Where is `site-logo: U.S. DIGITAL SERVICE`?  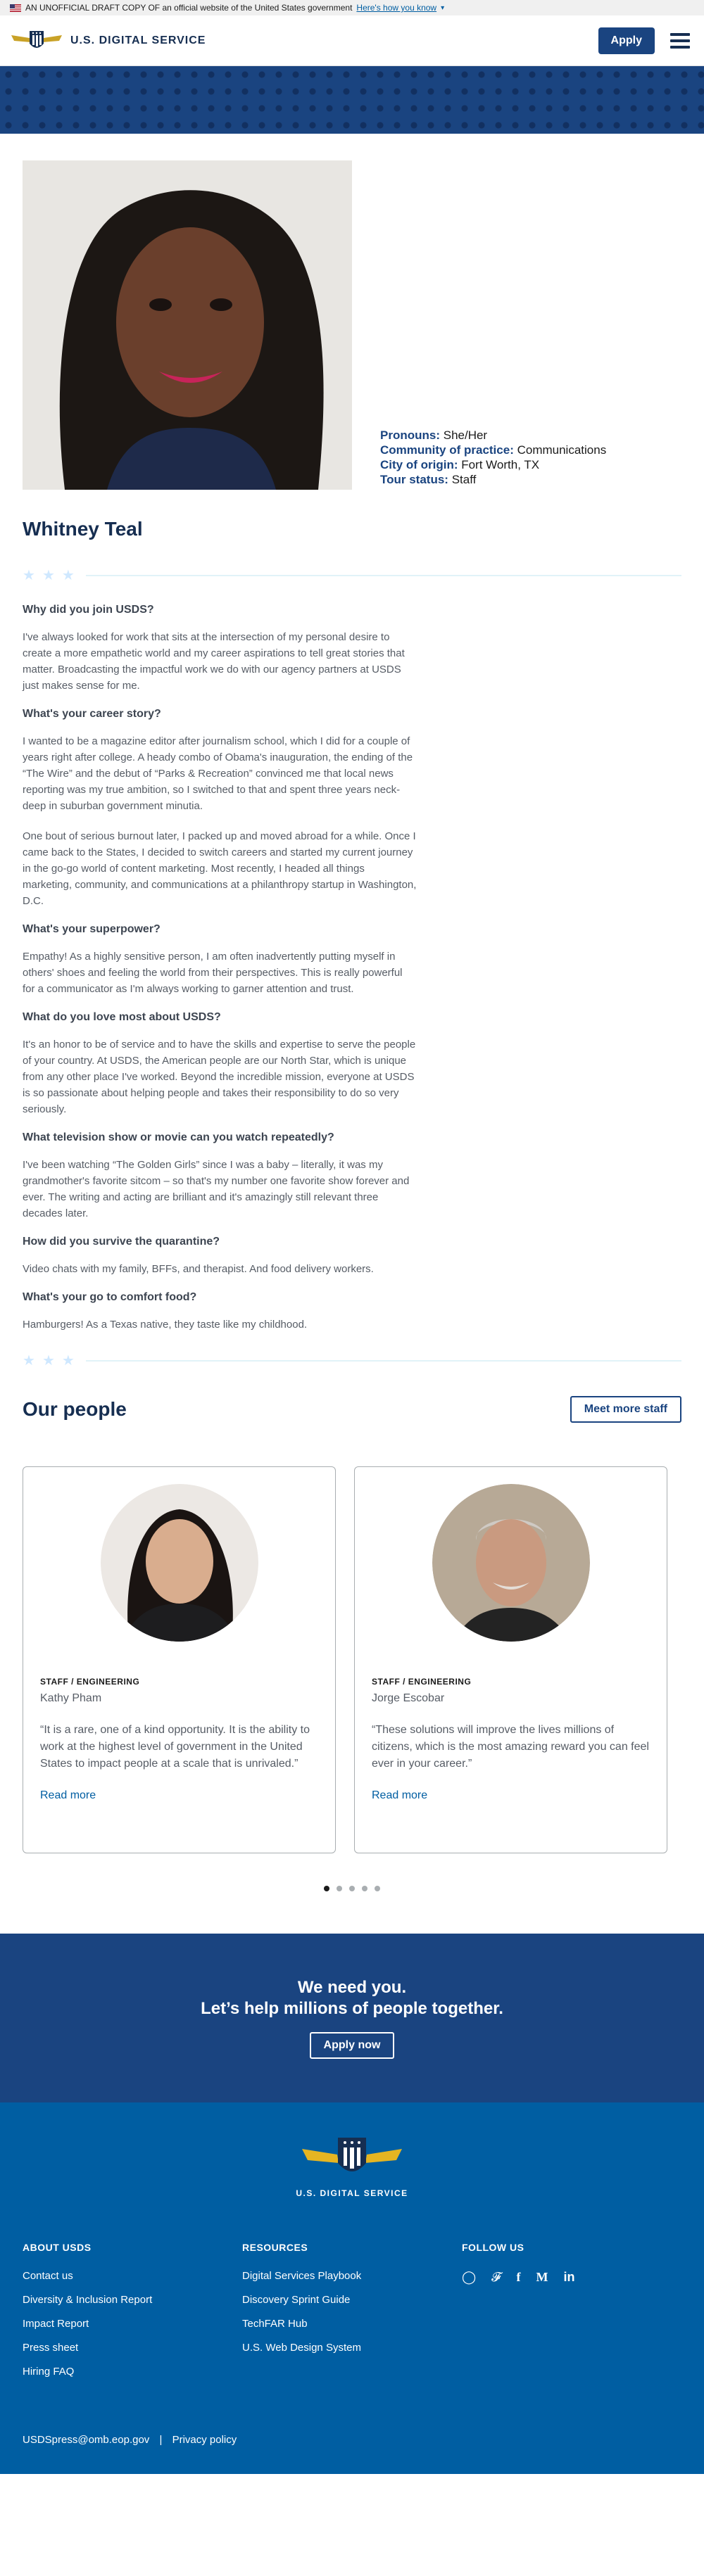 site-logo: U.S. DIGITAL SERVICE is located at coordinates (108, 40).